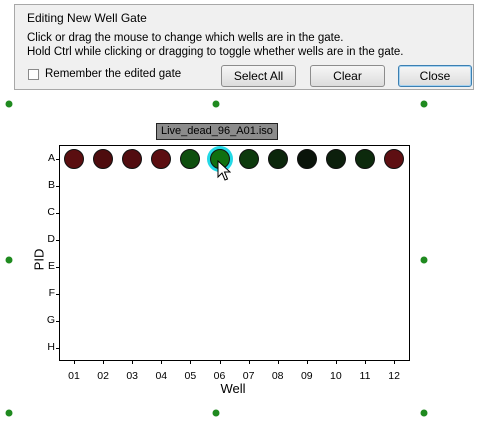  What do you see at coordinates (233, 388) in the screenshot?
I see `x-axis-title: Well` at bounding box center [233, 388].